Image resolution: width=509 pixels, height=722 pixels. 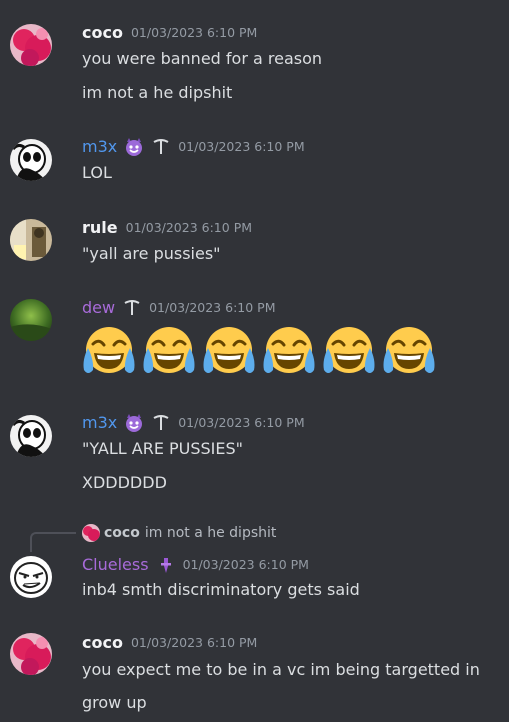 I want to click on message-text: LOL, so click(x=97, y=172).